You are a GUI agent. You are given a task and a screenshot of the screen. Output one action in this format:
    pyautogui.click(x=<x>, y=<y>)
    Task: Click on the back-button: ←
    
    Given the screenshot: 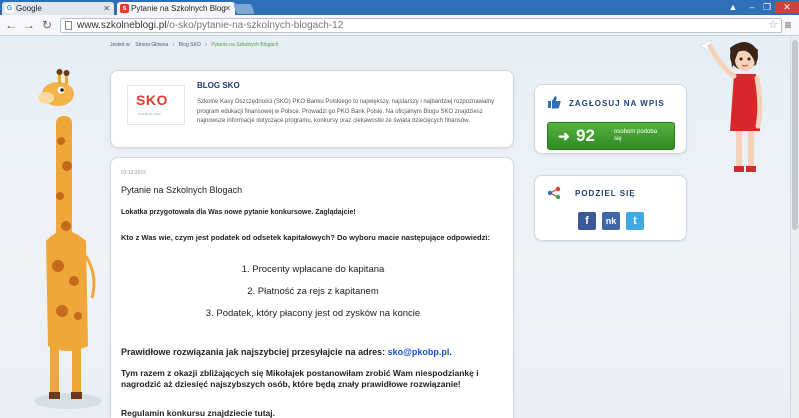 What is the action you would take?
    pyautogui.click(x=11, y=25)
    